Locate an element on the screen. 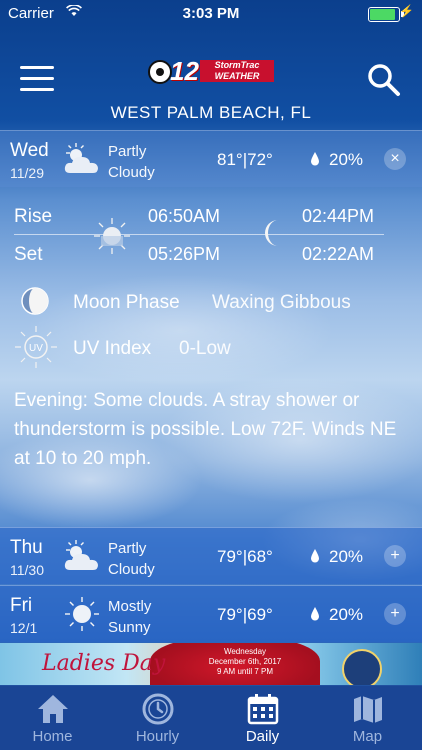  set-label: Set is located at coordinates (28, 254).